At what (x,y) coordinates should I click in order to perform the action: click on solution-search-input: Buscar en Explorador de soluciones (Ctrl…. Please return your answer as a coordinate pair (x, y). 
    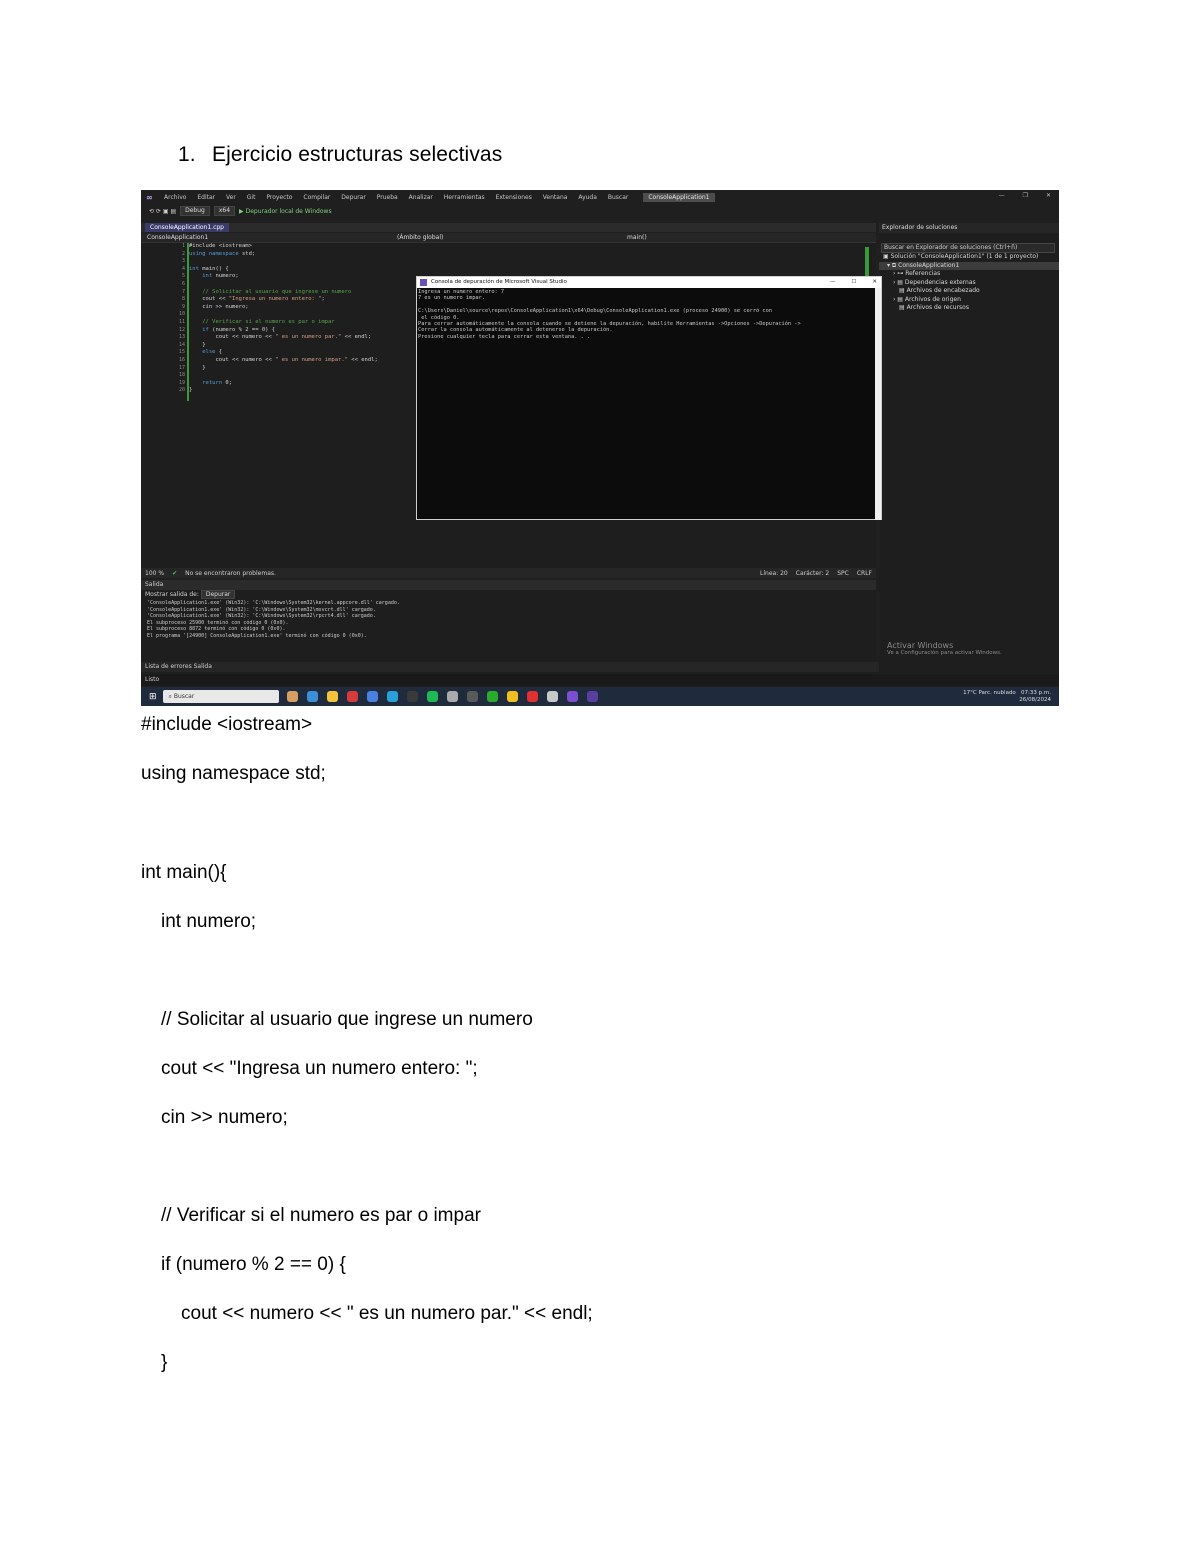
    Looking at the image, I should click on (968, 248).